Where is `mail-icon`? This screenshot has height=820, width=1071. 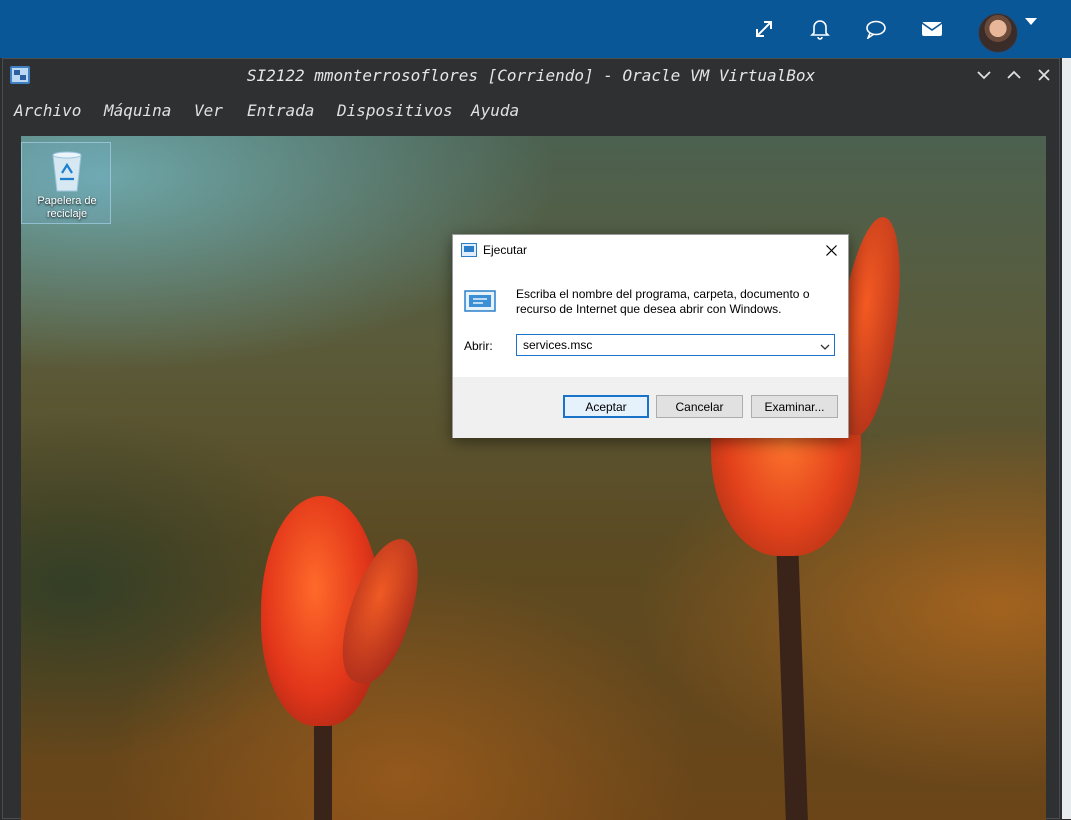 mail-icon is located at coordinates (932, 29).